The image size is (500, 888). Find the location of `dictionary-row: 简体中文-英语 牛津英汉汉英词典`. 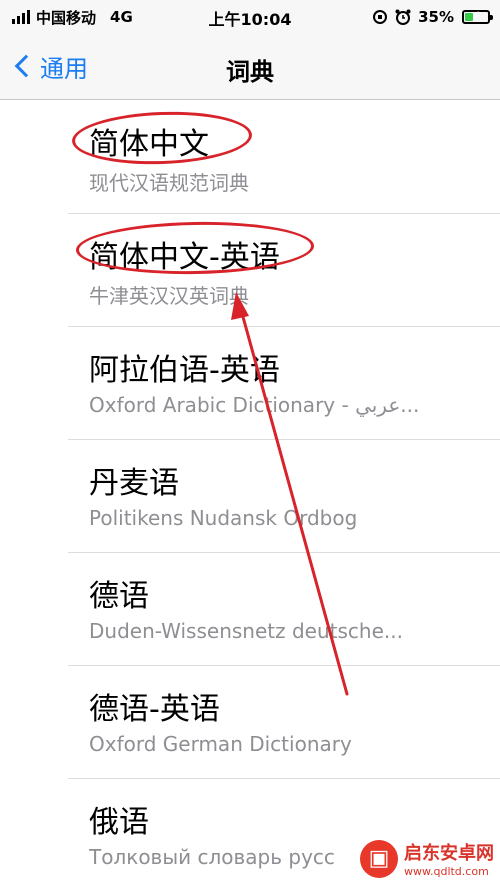

dictionary-row: 简体中文-英语 牛津英汉汉英词典 is located at coordinates (250, 270).